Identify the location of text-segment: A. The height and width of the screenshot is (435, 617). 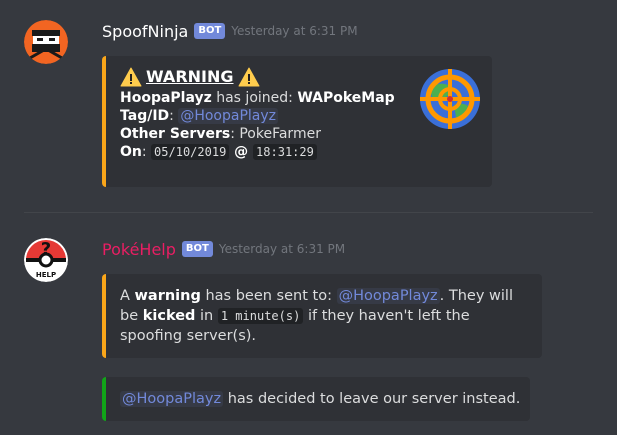
(127, 296).